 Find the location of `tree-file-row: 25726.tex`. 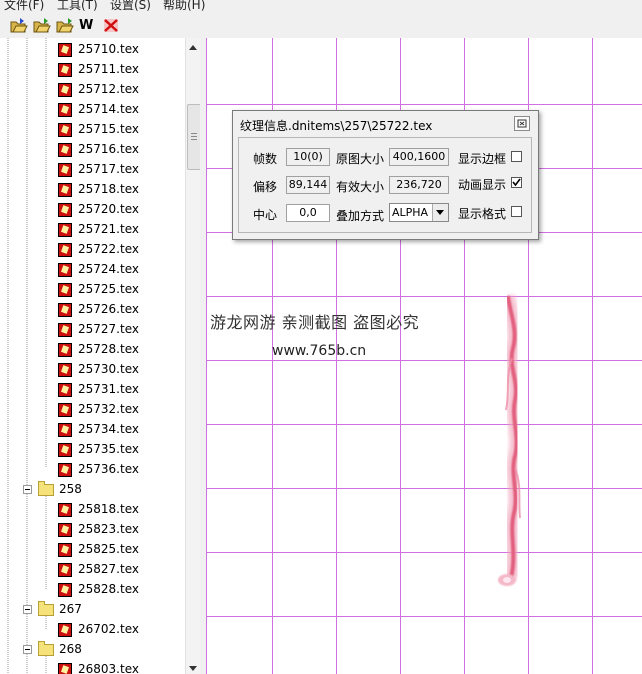

tree-file-row: 25726.tex is located at coordinates (92, 310).